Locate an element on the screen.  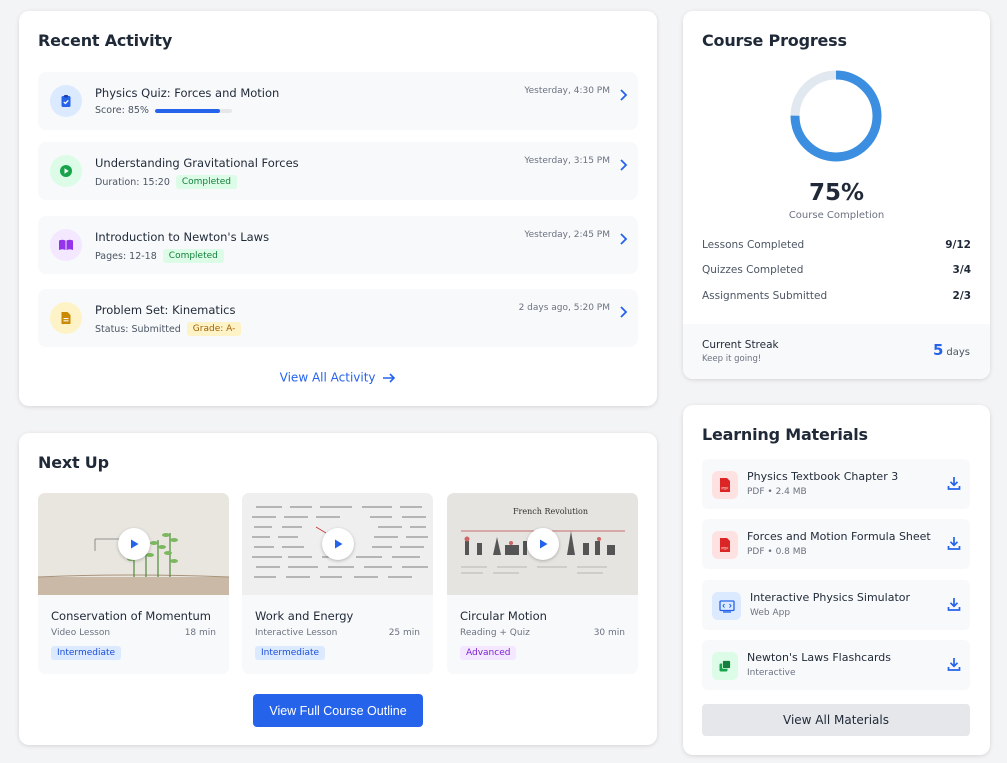
course-duration: 30 min is located at coordinates (609, 633).